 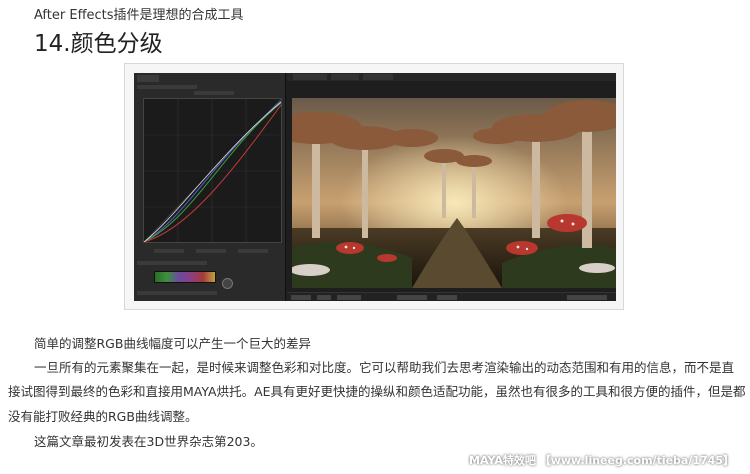 I want to click on rgb-curves-graph, so click(x=212, y=170).